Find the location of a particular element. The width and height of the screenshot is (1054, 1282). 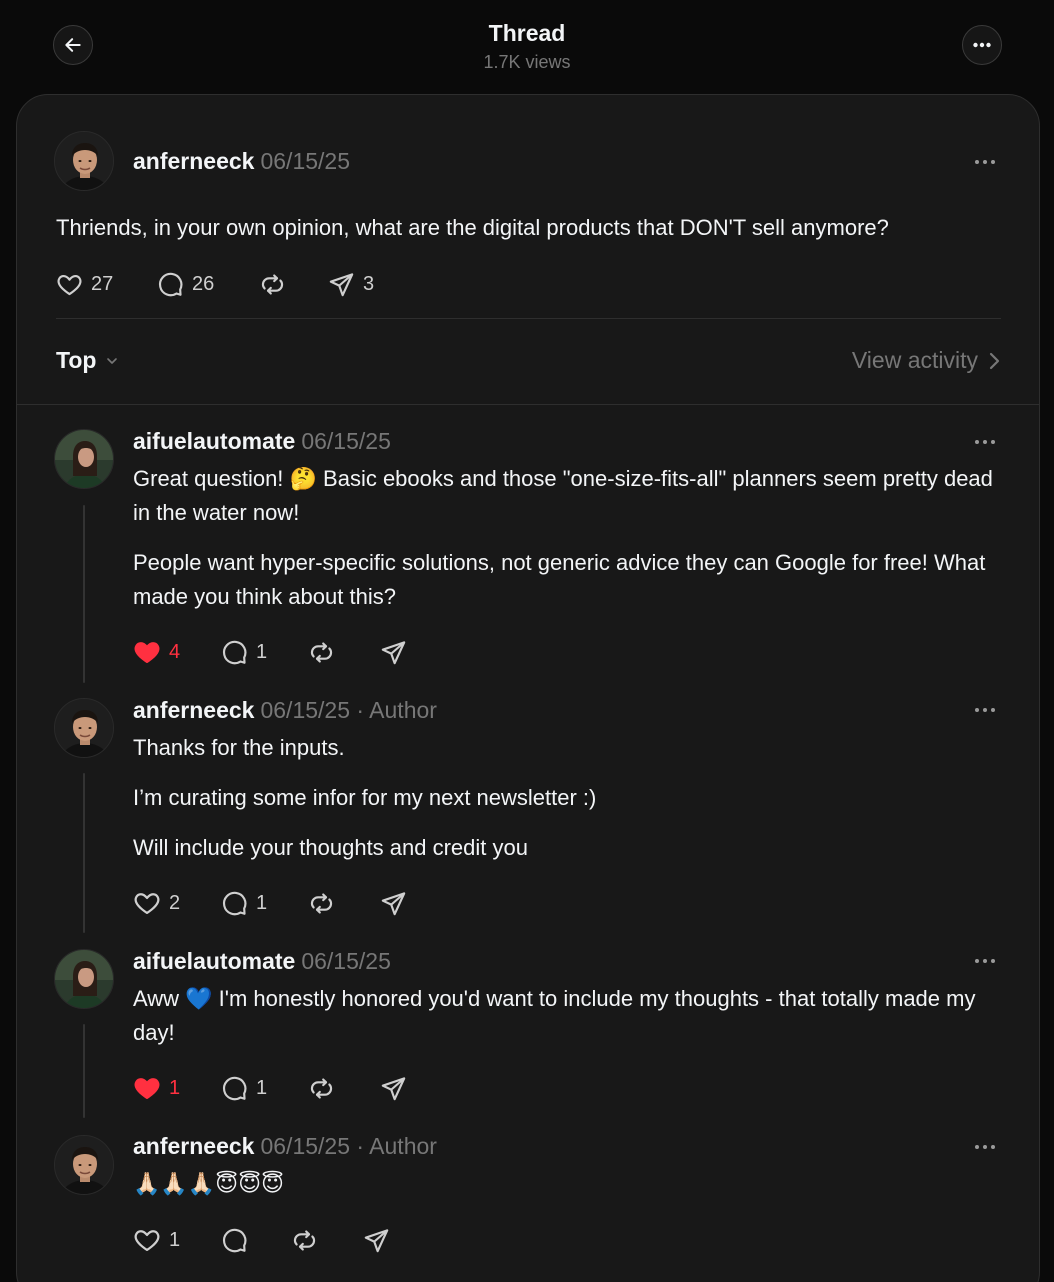

top-bar: Thread 1.7K views is located at coordinates (527, 47).